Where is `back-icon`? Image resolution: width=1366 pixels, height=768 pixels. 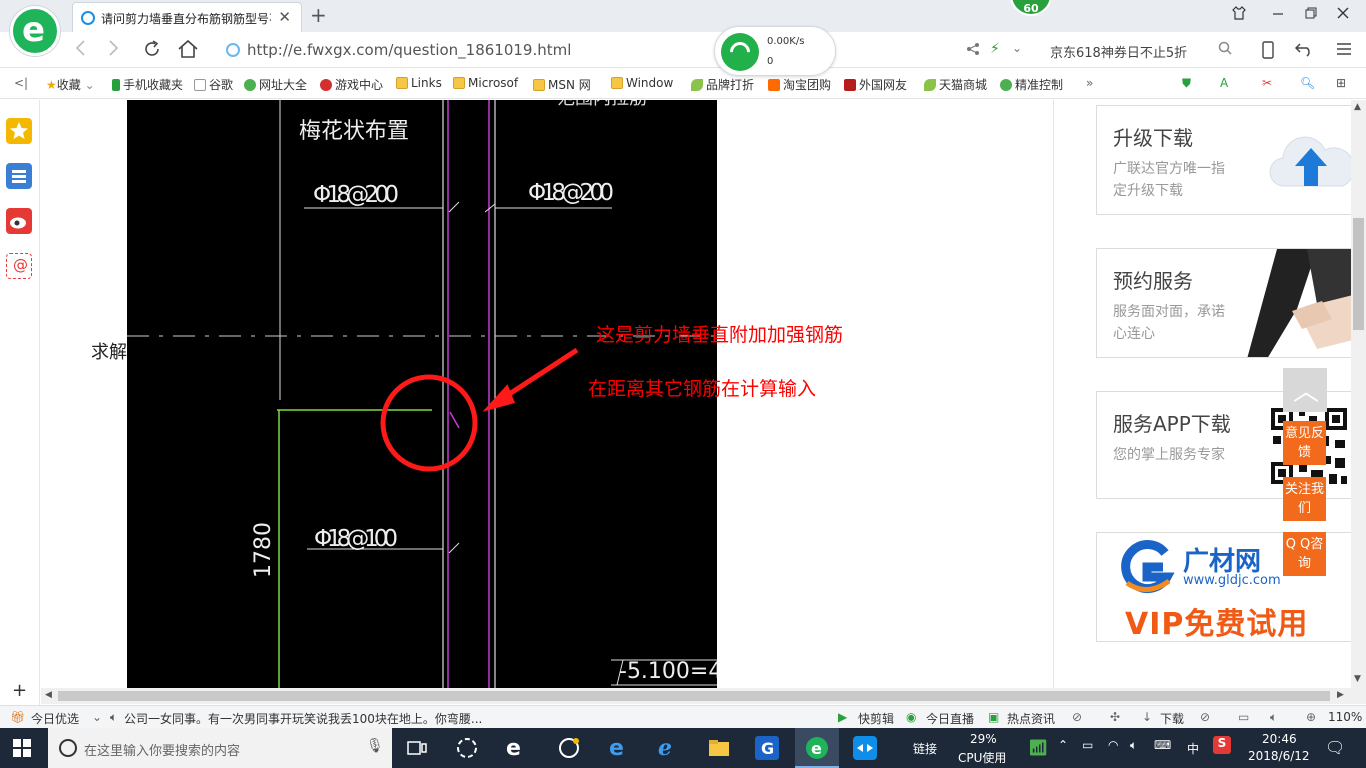
back-icon is located at coordinates (80, 50).